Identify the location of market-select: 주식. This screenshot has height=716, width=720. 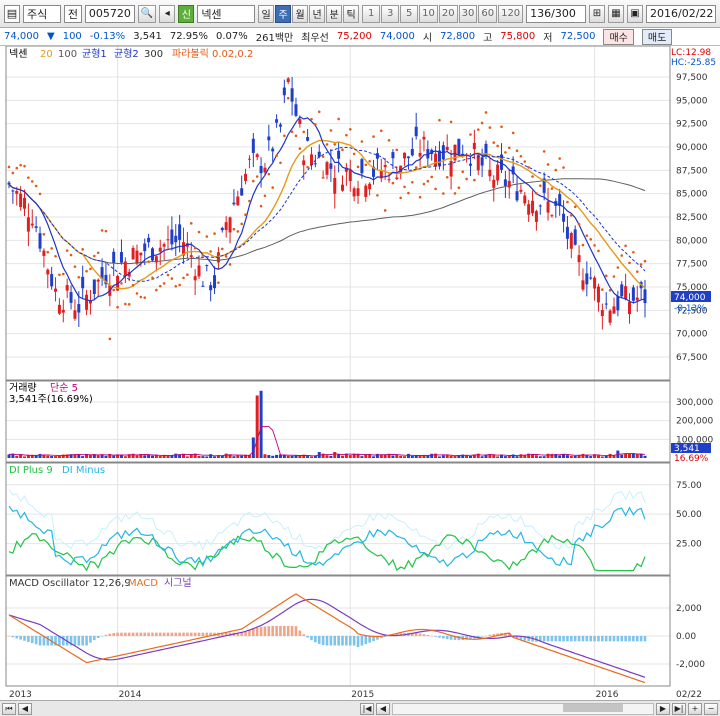
(42, 13).